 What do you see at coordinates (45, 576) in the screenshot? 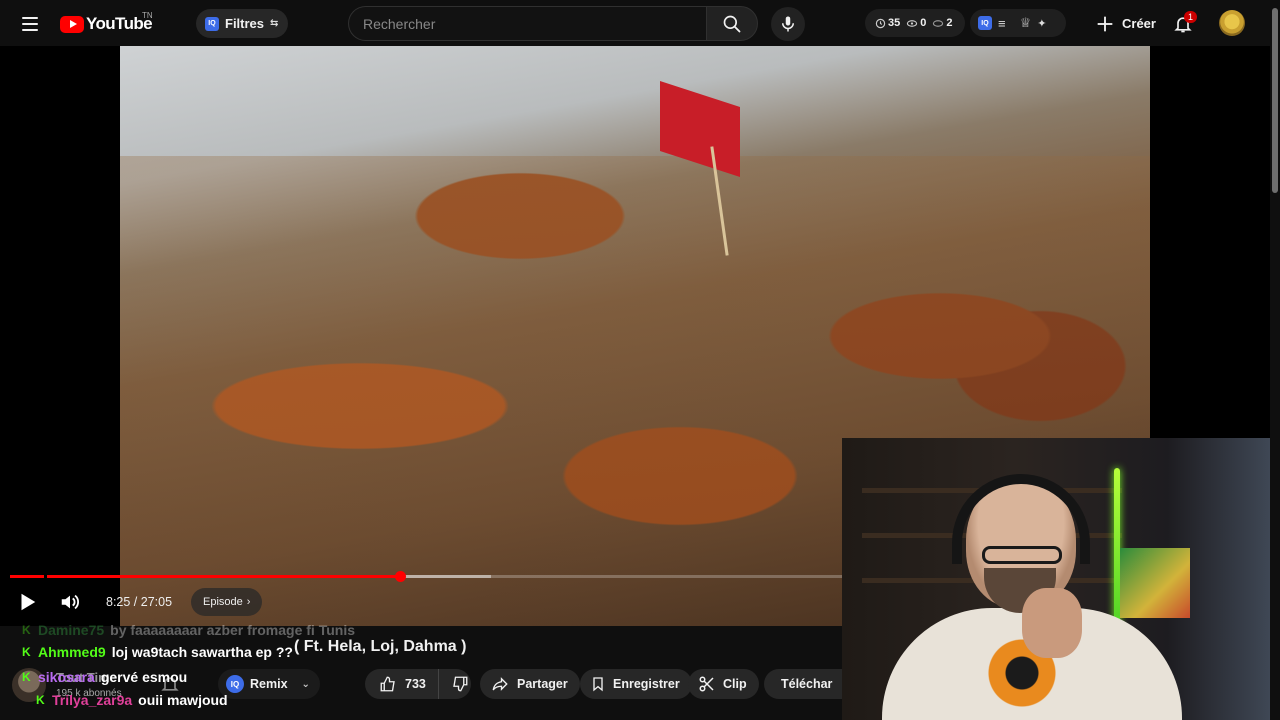
I see `chapter-gap` at bounding box center [45, 576].